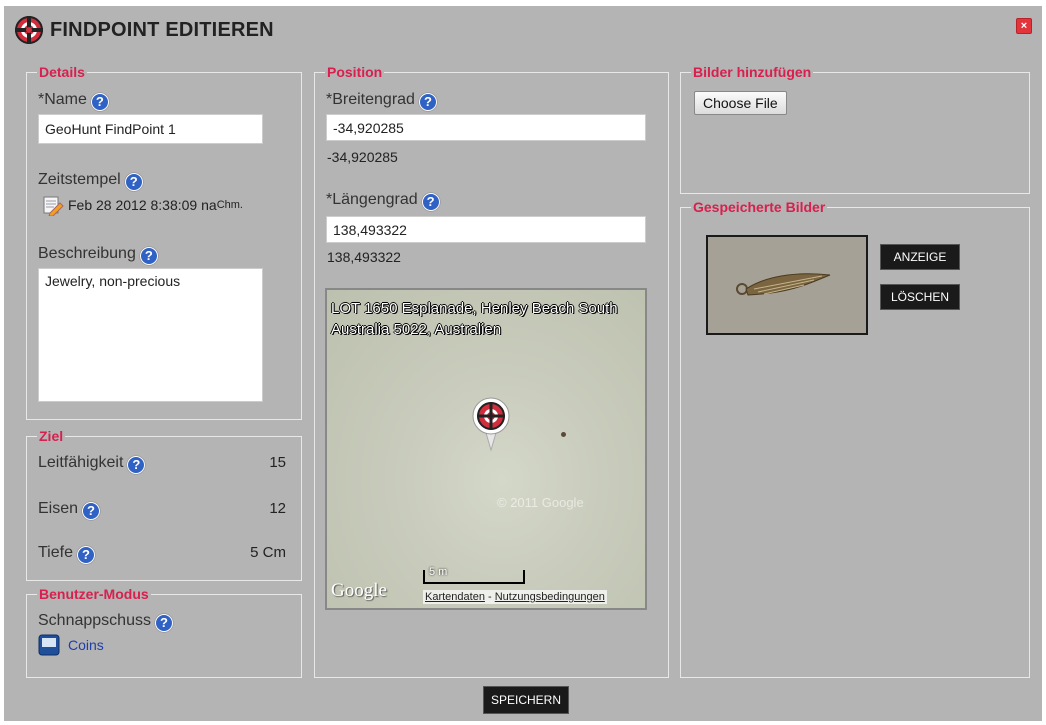 This screenshot has width=1046, height=725. I want to click on map-scale-text: 5 m, so click(438, 572).